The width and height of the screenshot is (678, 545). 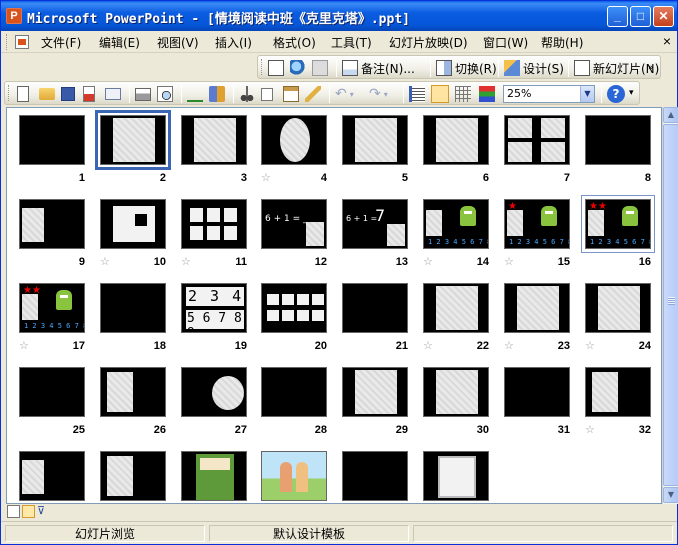 I want to click on spelling-button, so click(x=195, y=94).